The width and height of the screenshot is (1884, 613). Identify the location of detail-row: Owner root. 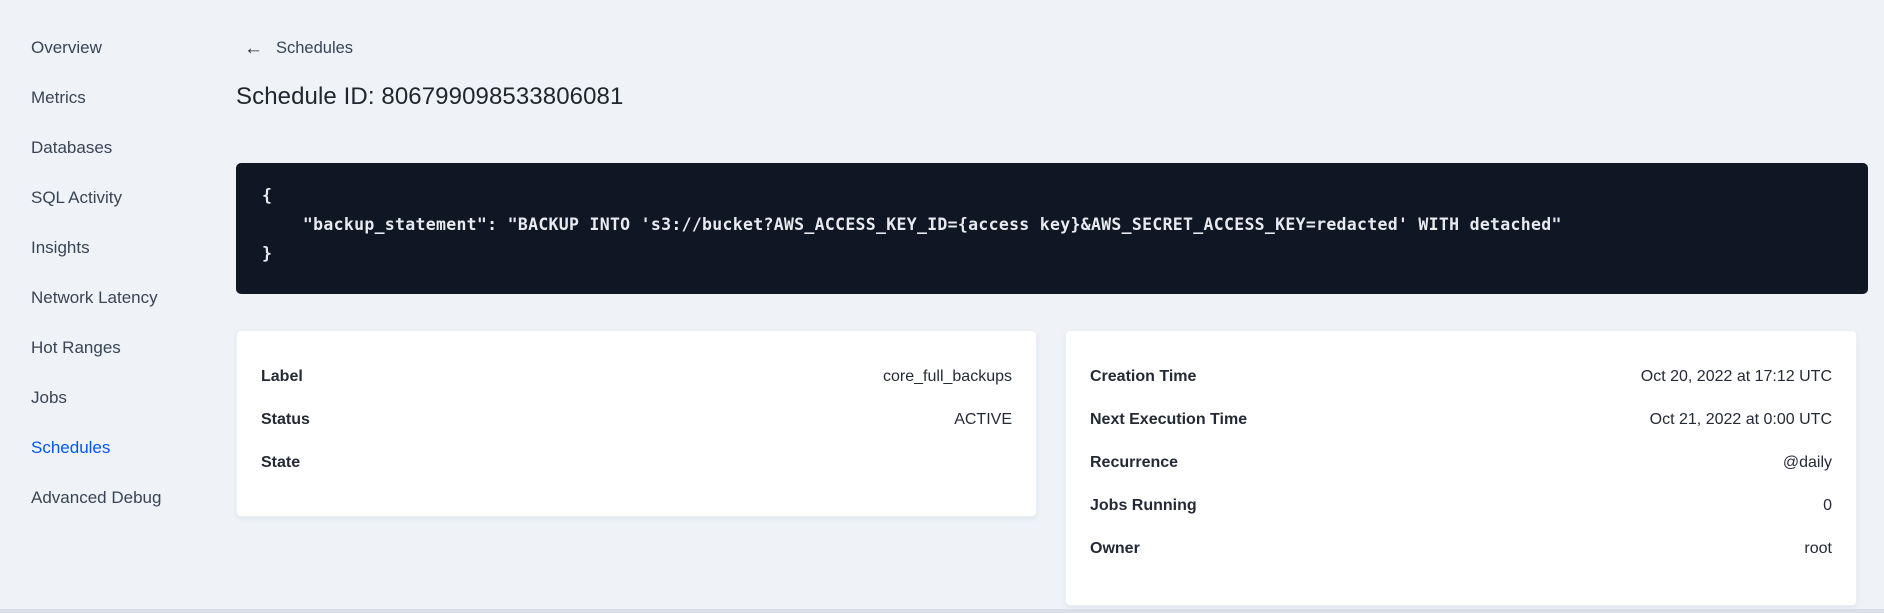
(1461, 548).